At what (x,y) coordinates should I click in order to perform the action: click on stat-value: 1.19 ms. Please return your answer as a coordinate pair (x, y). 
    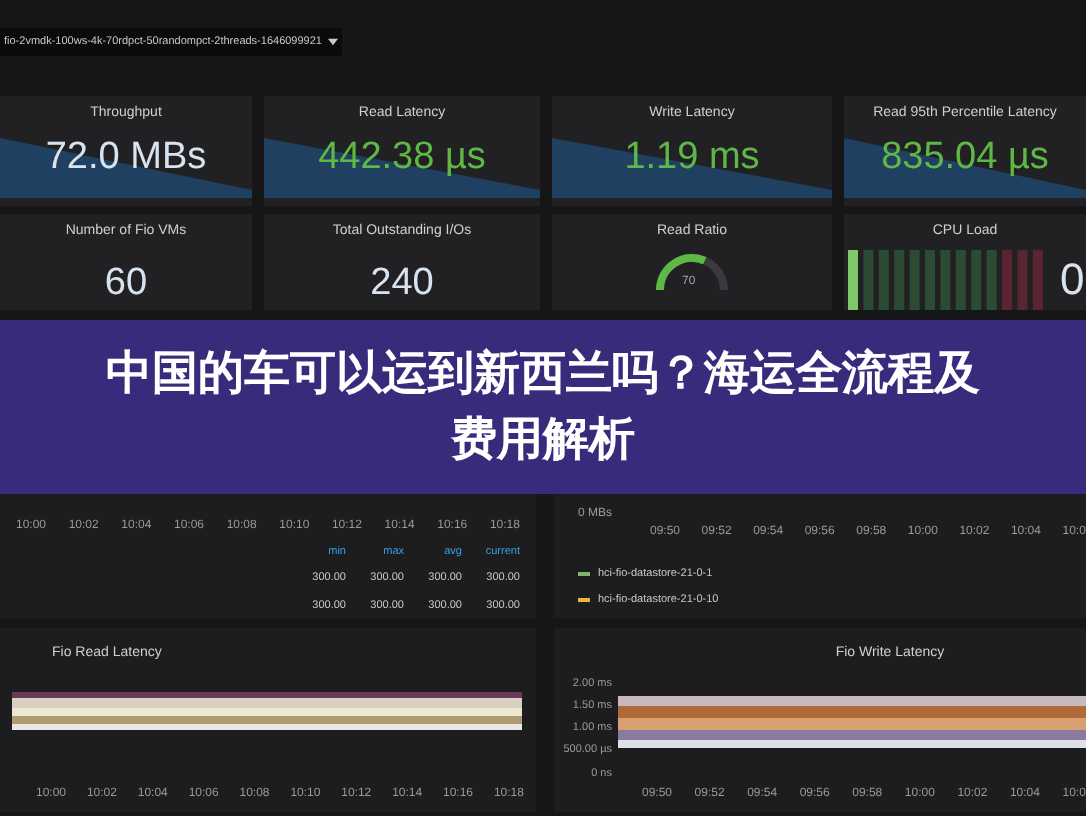
    Looking at the image, I should click on (692, 156).